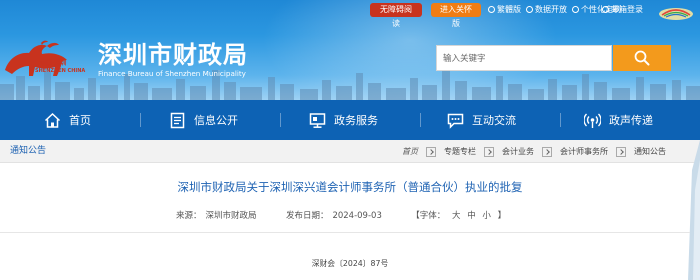 The height and width of the screenshot is (280, 700). I want to click on search-button, so click(642, 58).